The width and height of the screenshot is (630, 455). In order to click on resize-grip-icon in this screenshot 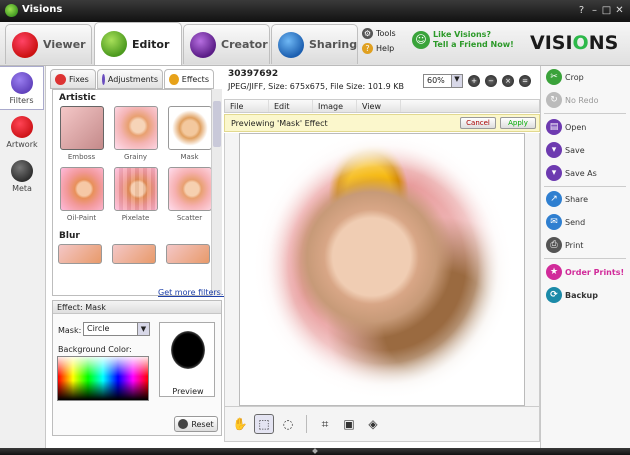, I will do `click(315, 451)`.